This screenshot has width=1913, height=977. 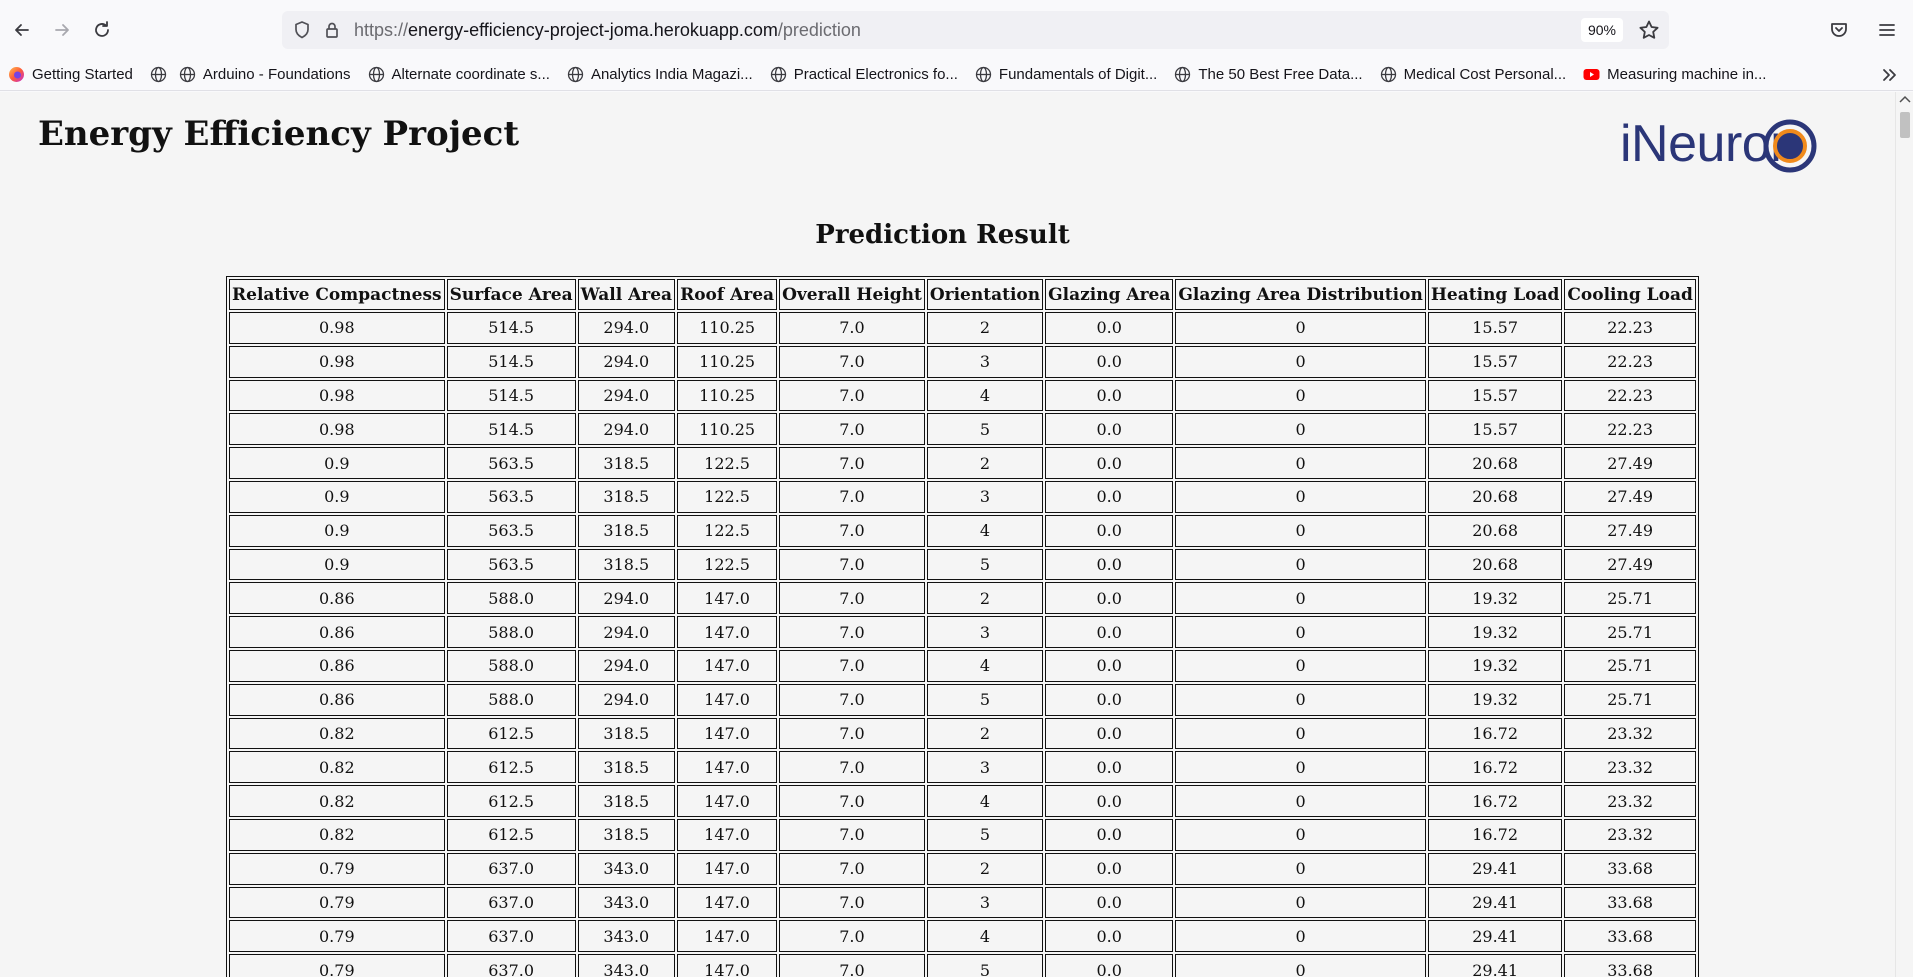 I want to click on table-cell: 29.41, so click(x=1495, y=868).